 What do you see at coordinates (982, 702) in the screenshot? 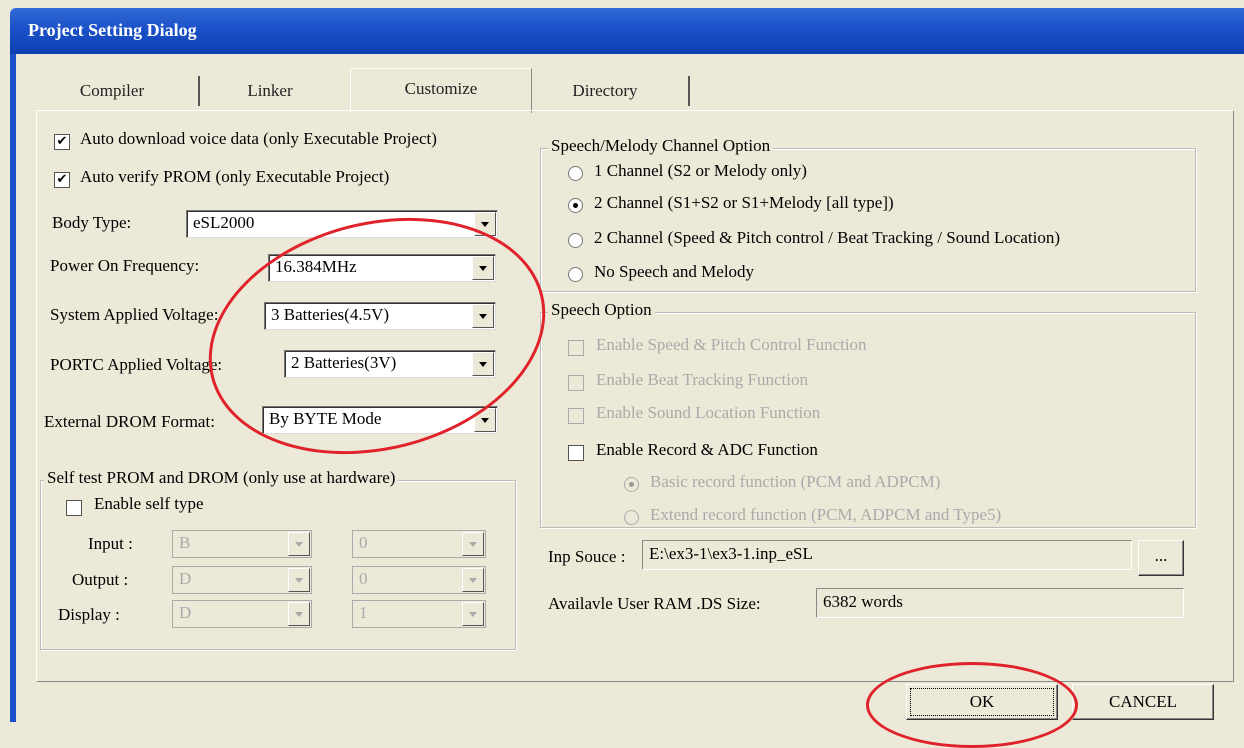
I see `ok-button: OK` at bounding box center [982, 702].